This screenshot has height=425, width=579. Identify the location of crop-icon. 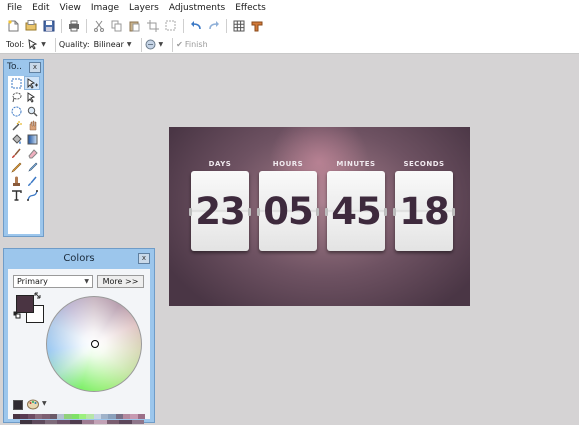
(153, 26).